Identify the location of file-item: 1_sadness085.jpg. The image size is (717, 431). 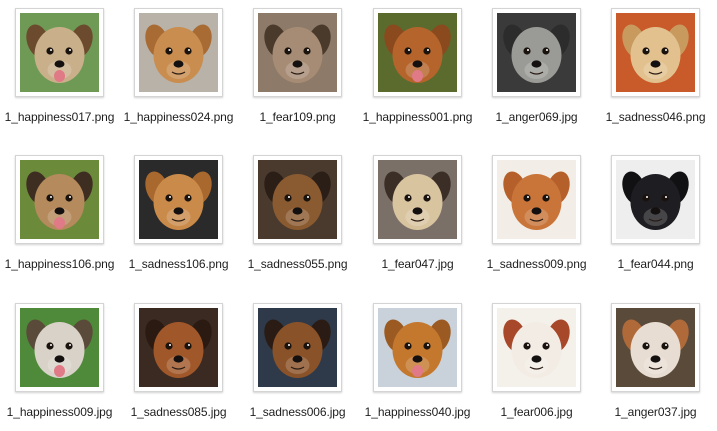
(178, 361).